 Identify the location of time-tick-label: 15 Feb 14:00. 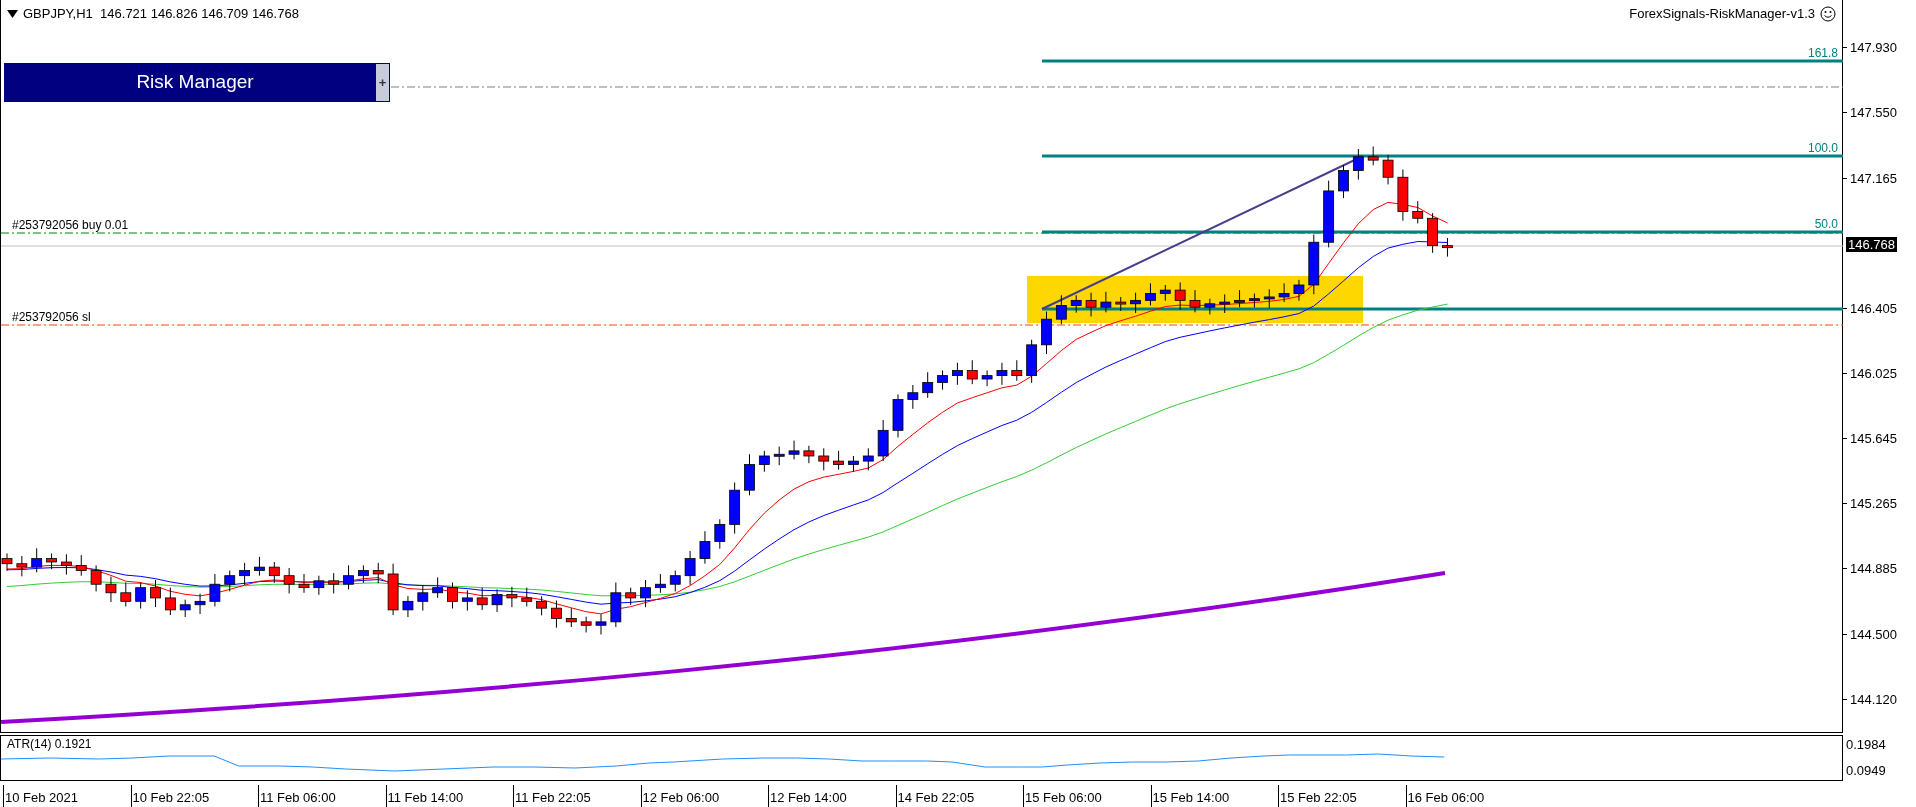
(1191, 797).